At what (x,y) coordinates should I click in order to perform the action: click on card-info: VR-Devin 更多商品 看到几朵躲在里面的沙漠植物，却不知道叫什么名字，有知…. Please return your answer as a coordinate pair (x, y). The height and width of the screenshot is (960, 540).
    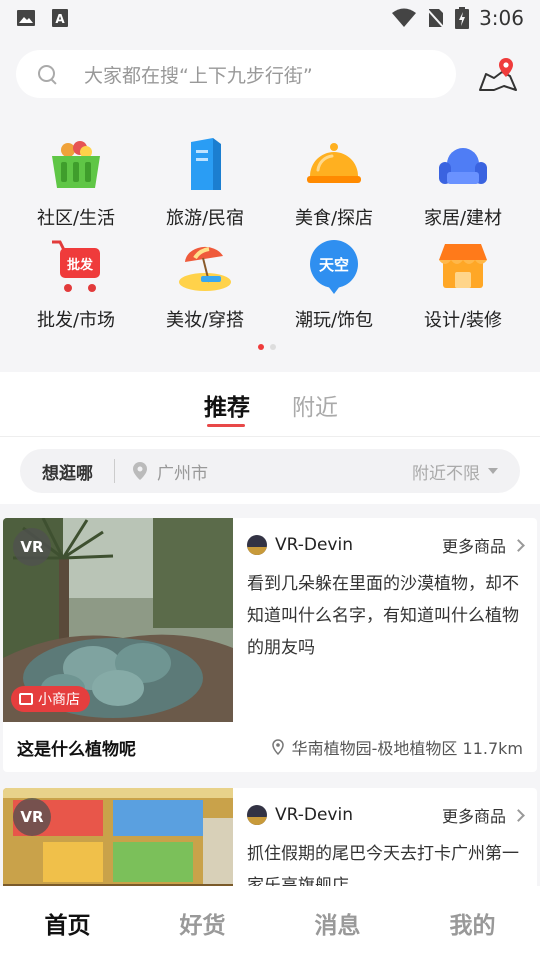
    Looking at the image, I should click on (388, 598).